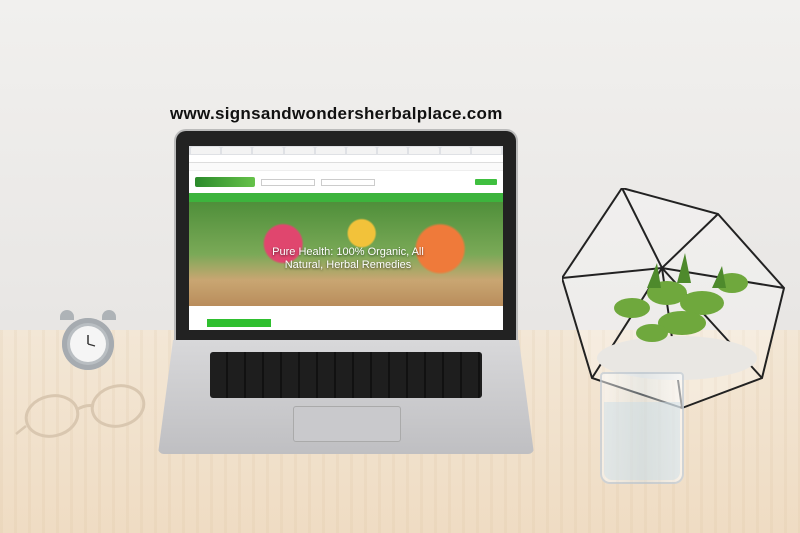 This screenshot has width=800, height=533. I want to click on clock-face, so click(88, 344).